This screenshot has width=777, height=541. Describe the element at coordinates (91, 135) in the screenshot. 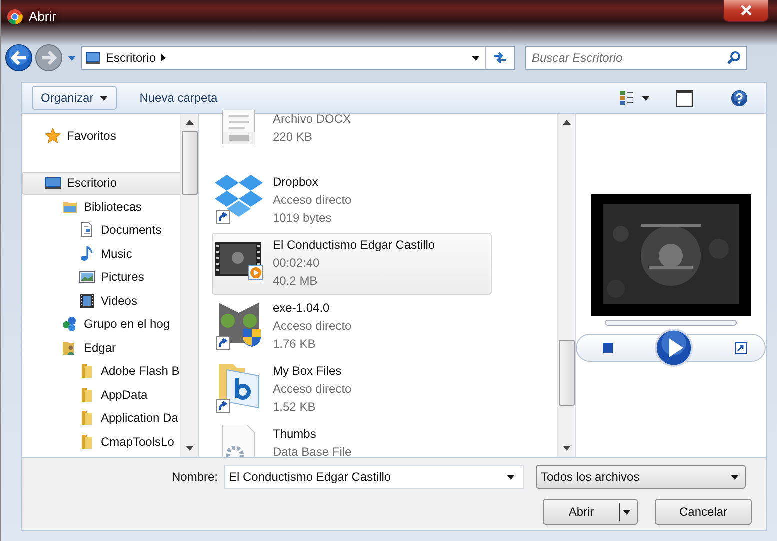

I see `nav-label: Favoritos` at that location.